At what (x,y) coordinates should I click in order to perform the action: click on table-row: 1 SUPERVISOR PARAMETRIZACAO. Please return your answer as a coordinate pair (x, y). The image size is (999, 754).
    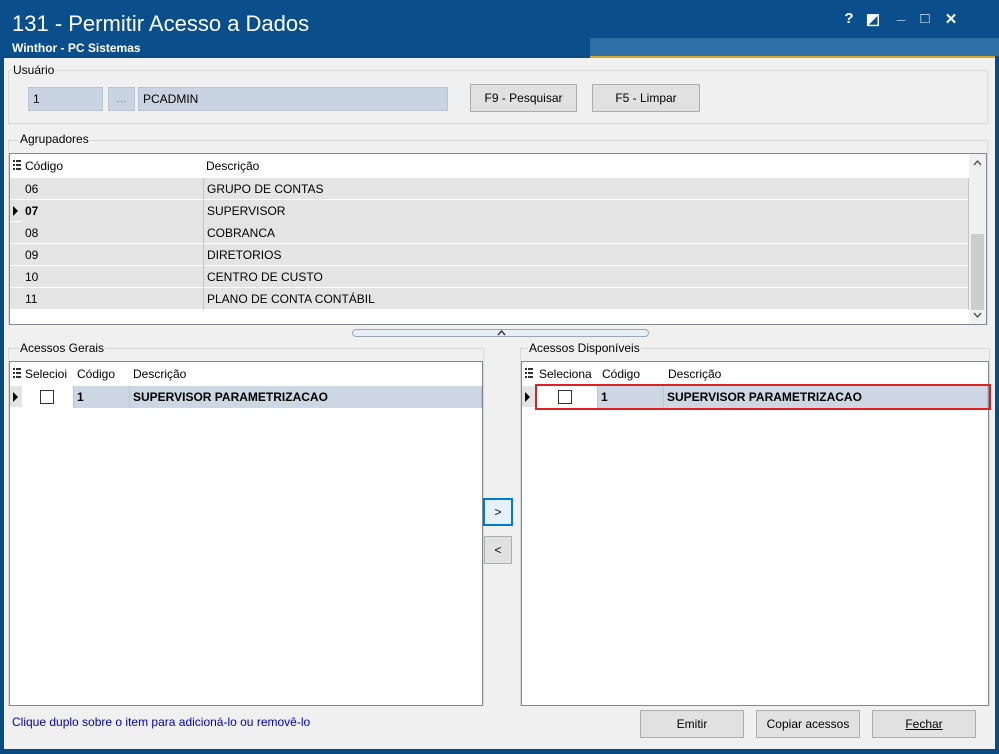
    Looking at the image, I should click on (246, 397).